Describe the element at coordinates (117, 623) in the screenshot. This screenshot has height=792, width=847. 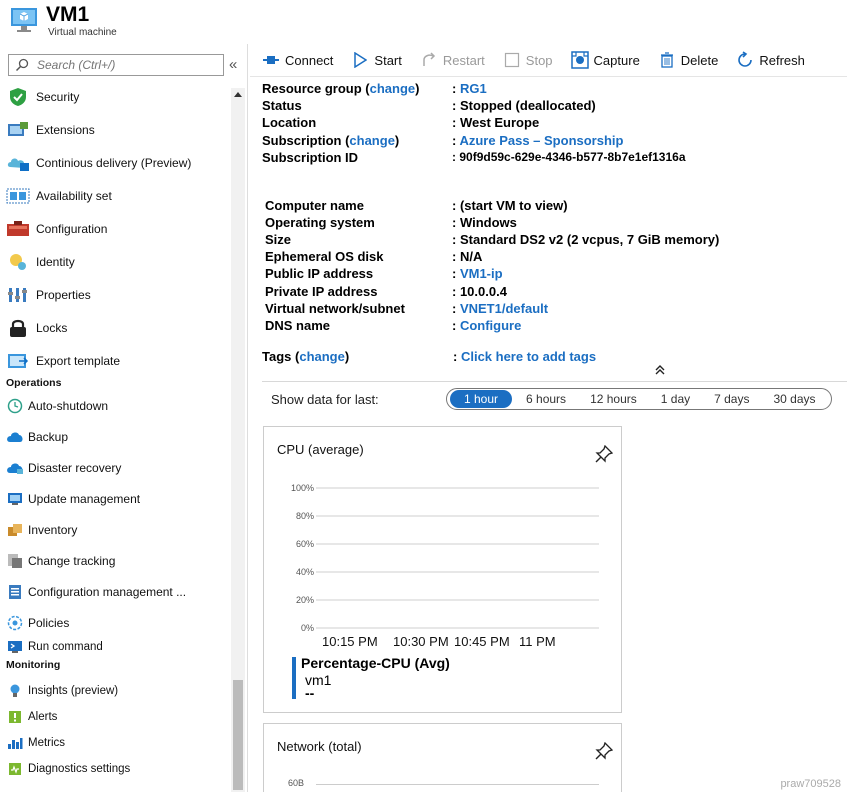
I see `sidebar-item-policies: Policies` at that location.